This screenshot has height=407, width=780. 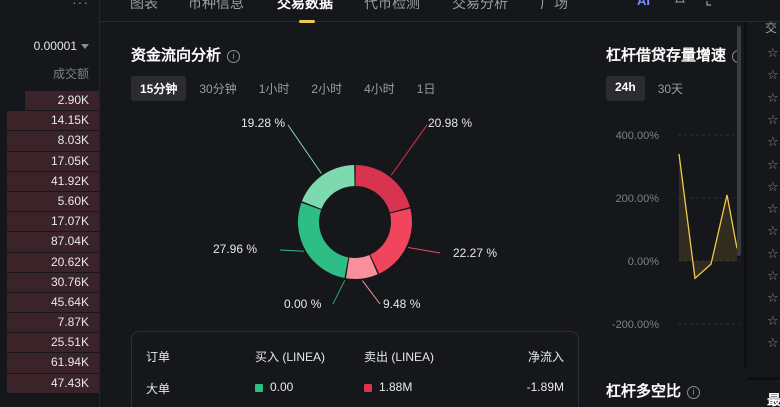 What do you see at coordinates (643, 4) in the screenshot?
I see `ai-button: AI` at bounding box center [643, 4].